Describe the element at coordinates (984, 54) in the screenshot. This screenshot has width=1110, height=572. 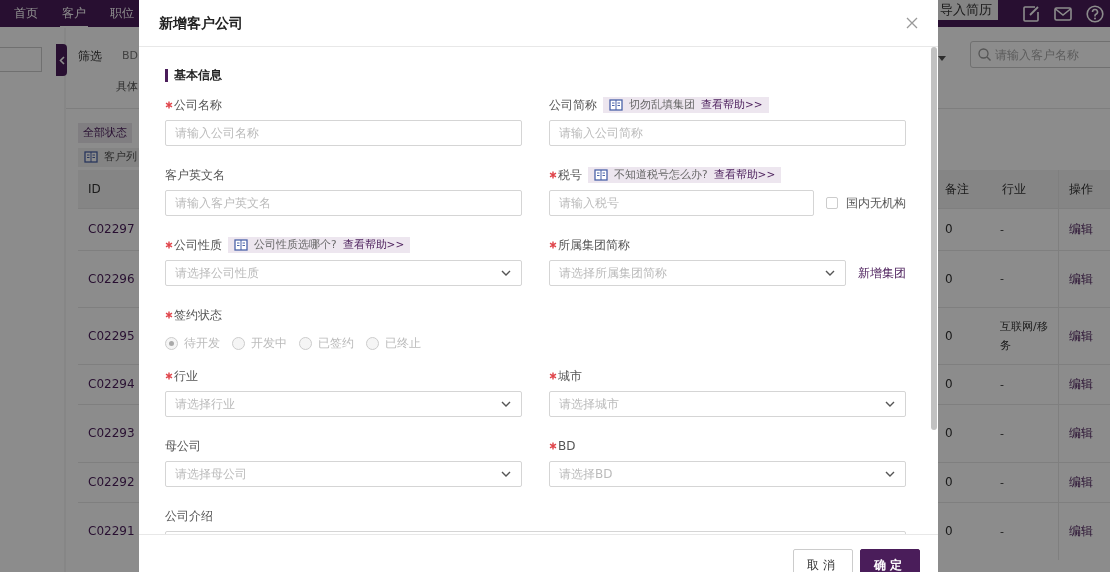
I see `search-icon` at that location.